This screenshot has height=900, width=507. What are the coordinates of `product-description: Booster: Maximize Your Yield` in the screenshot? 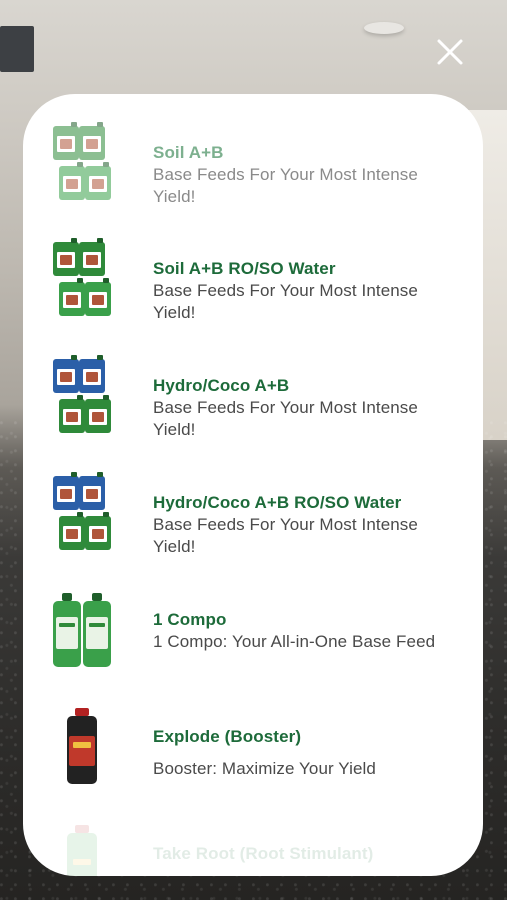 It's located at (264, 768).